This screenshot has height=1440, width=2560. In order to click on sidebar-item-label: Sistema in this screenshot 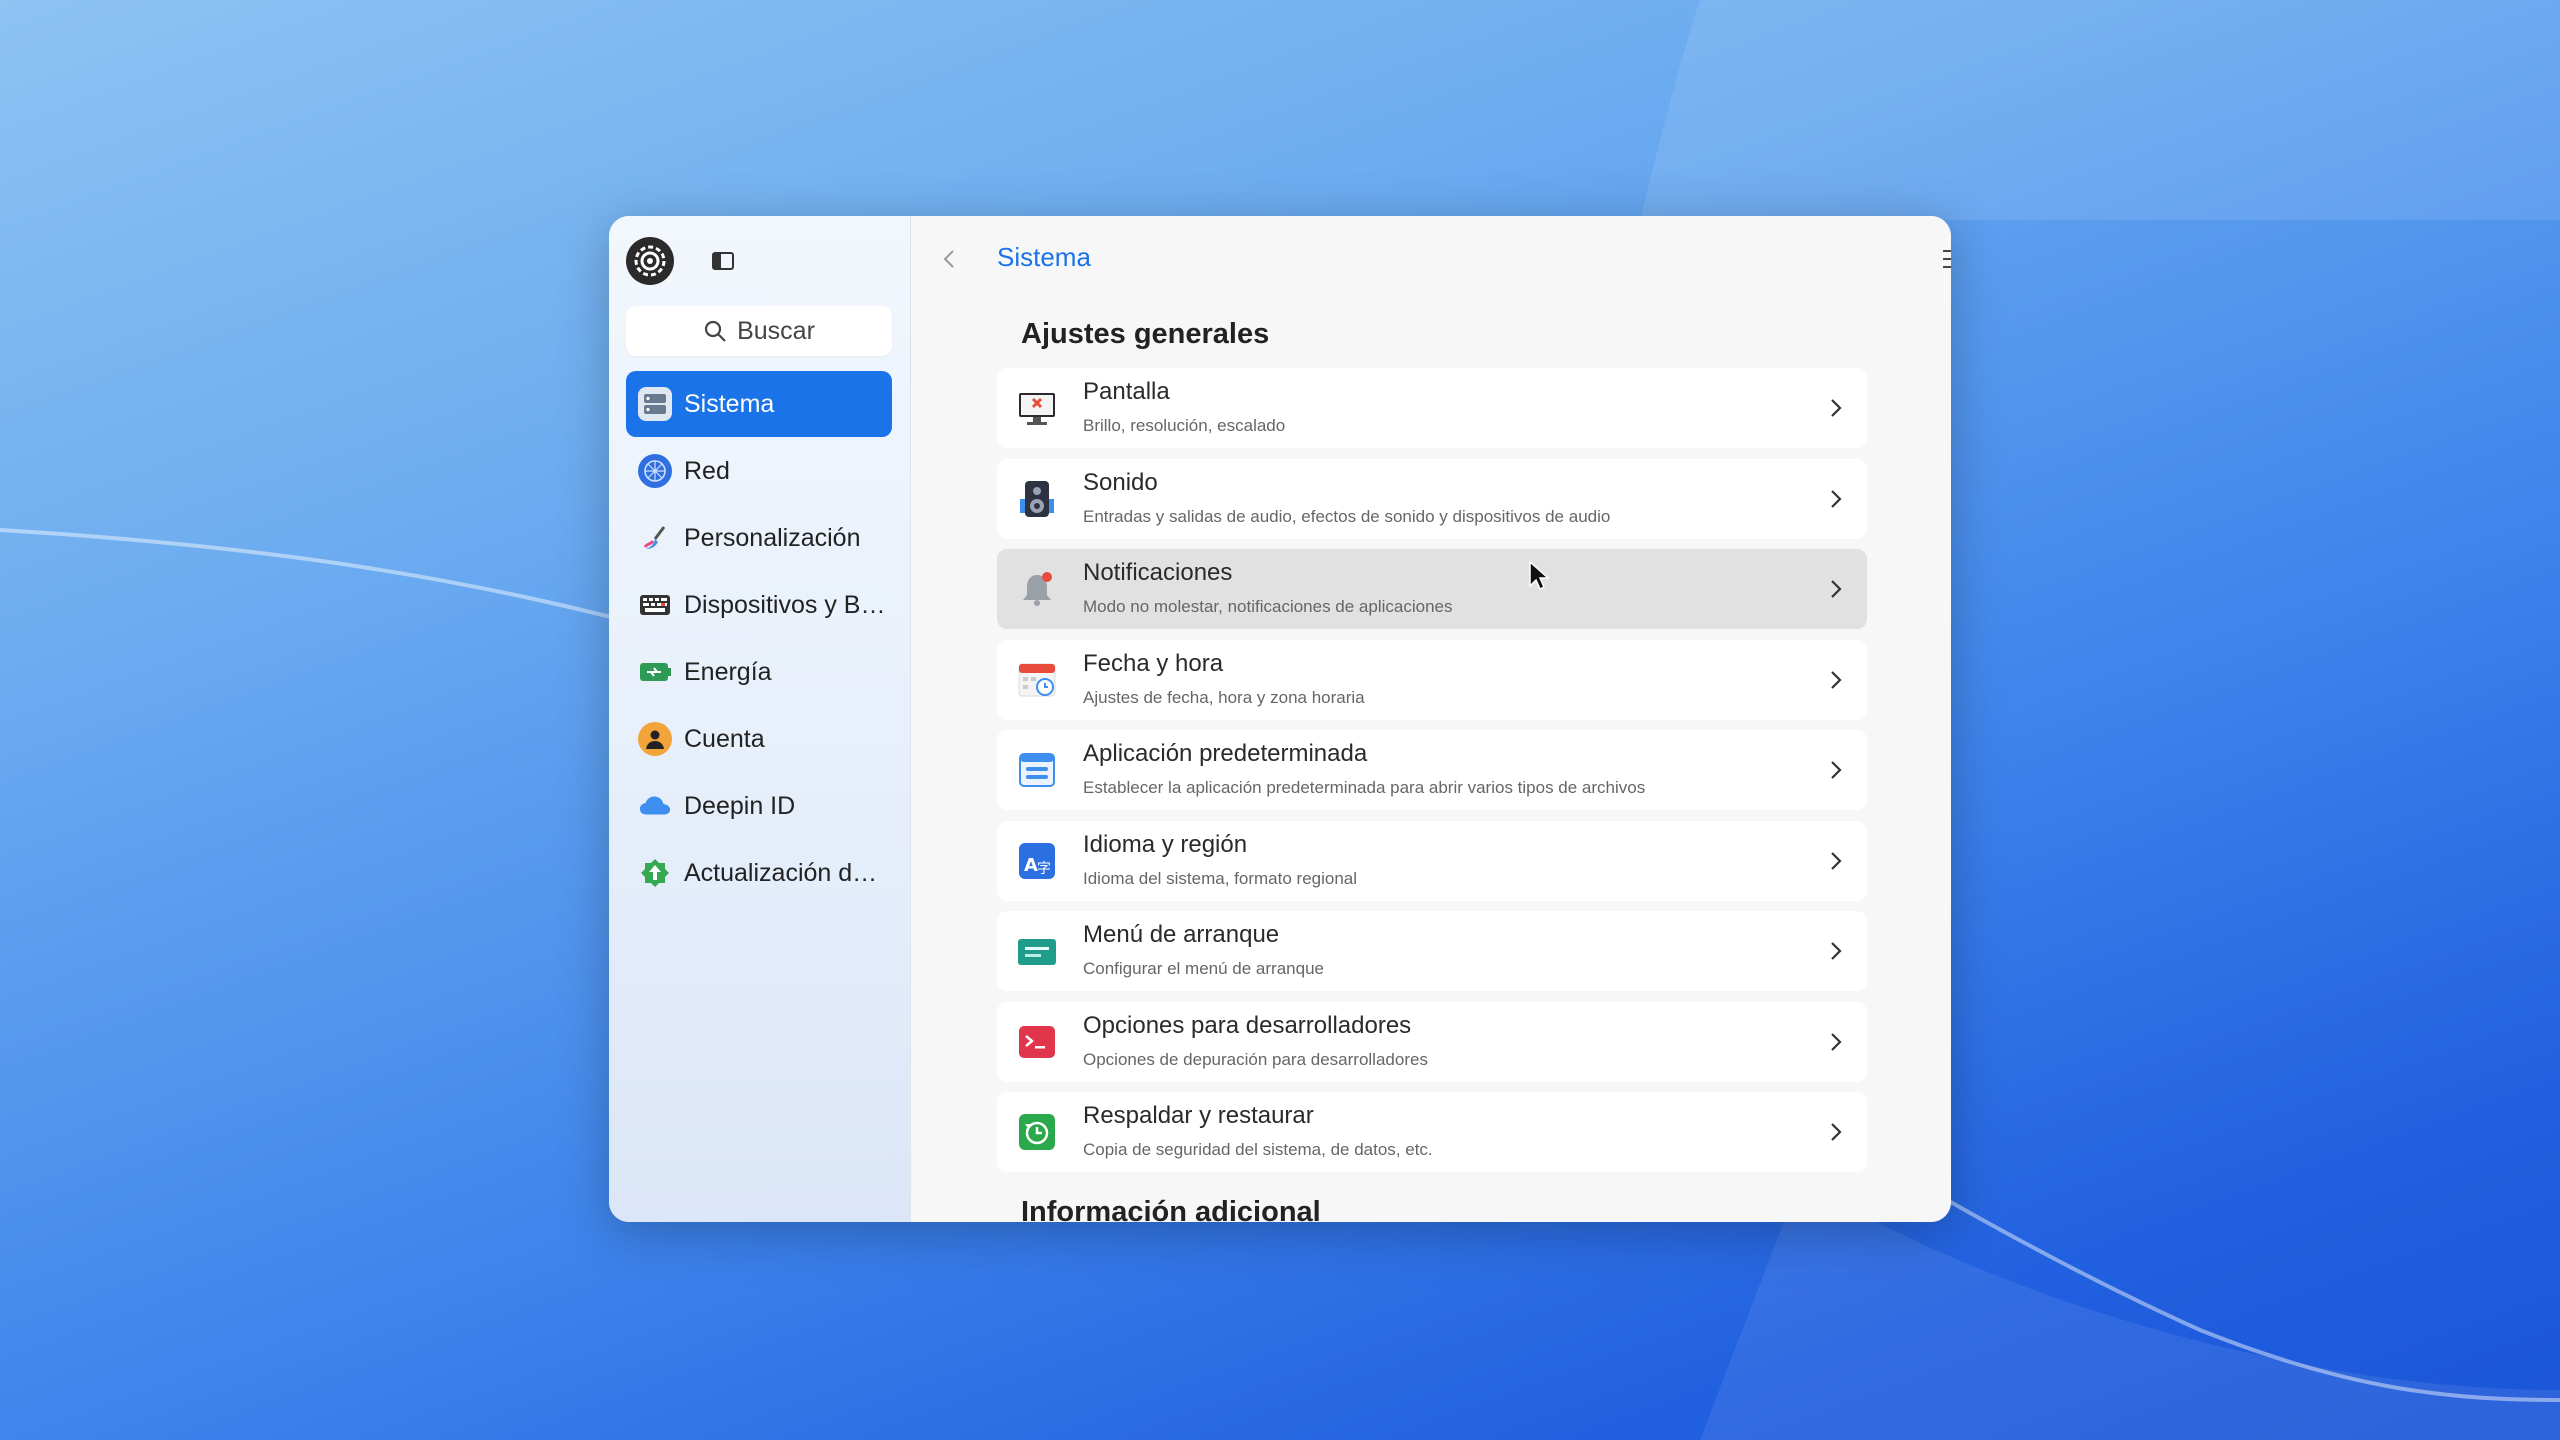, I will do `click(729, 403)`.